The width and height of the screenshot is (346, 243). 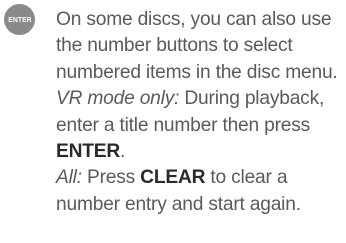 I want to click on enter-key-name: ENTER, so click(x=88, y=152).